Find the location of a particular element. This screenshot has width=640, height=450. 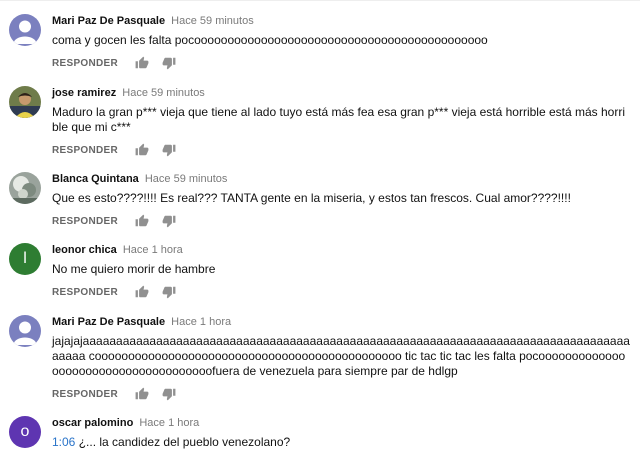

video-timestamp-link: 1:06 is located at coordinates (63, 442).